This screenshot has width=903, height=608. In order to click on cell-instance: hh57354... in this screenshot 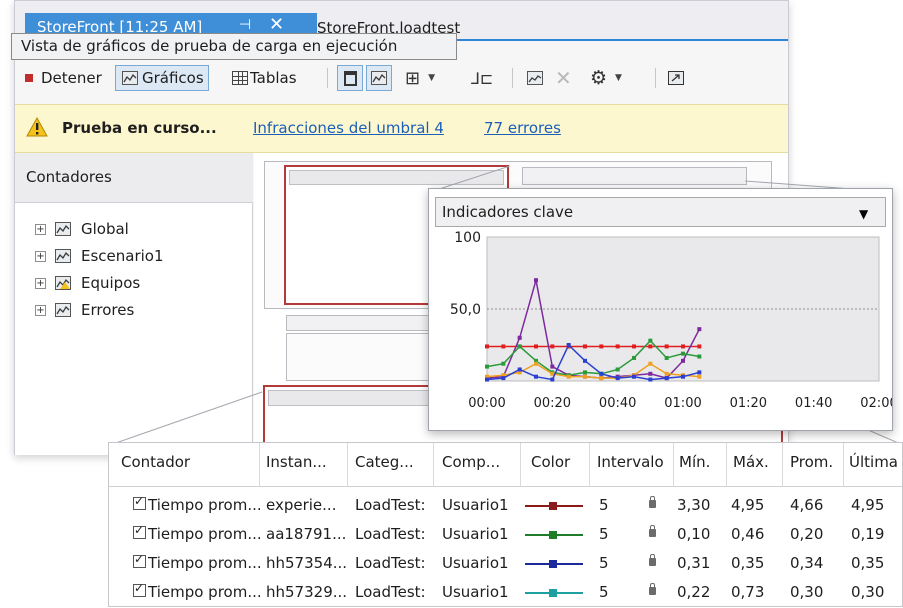, I will do `click(307, 563)`.